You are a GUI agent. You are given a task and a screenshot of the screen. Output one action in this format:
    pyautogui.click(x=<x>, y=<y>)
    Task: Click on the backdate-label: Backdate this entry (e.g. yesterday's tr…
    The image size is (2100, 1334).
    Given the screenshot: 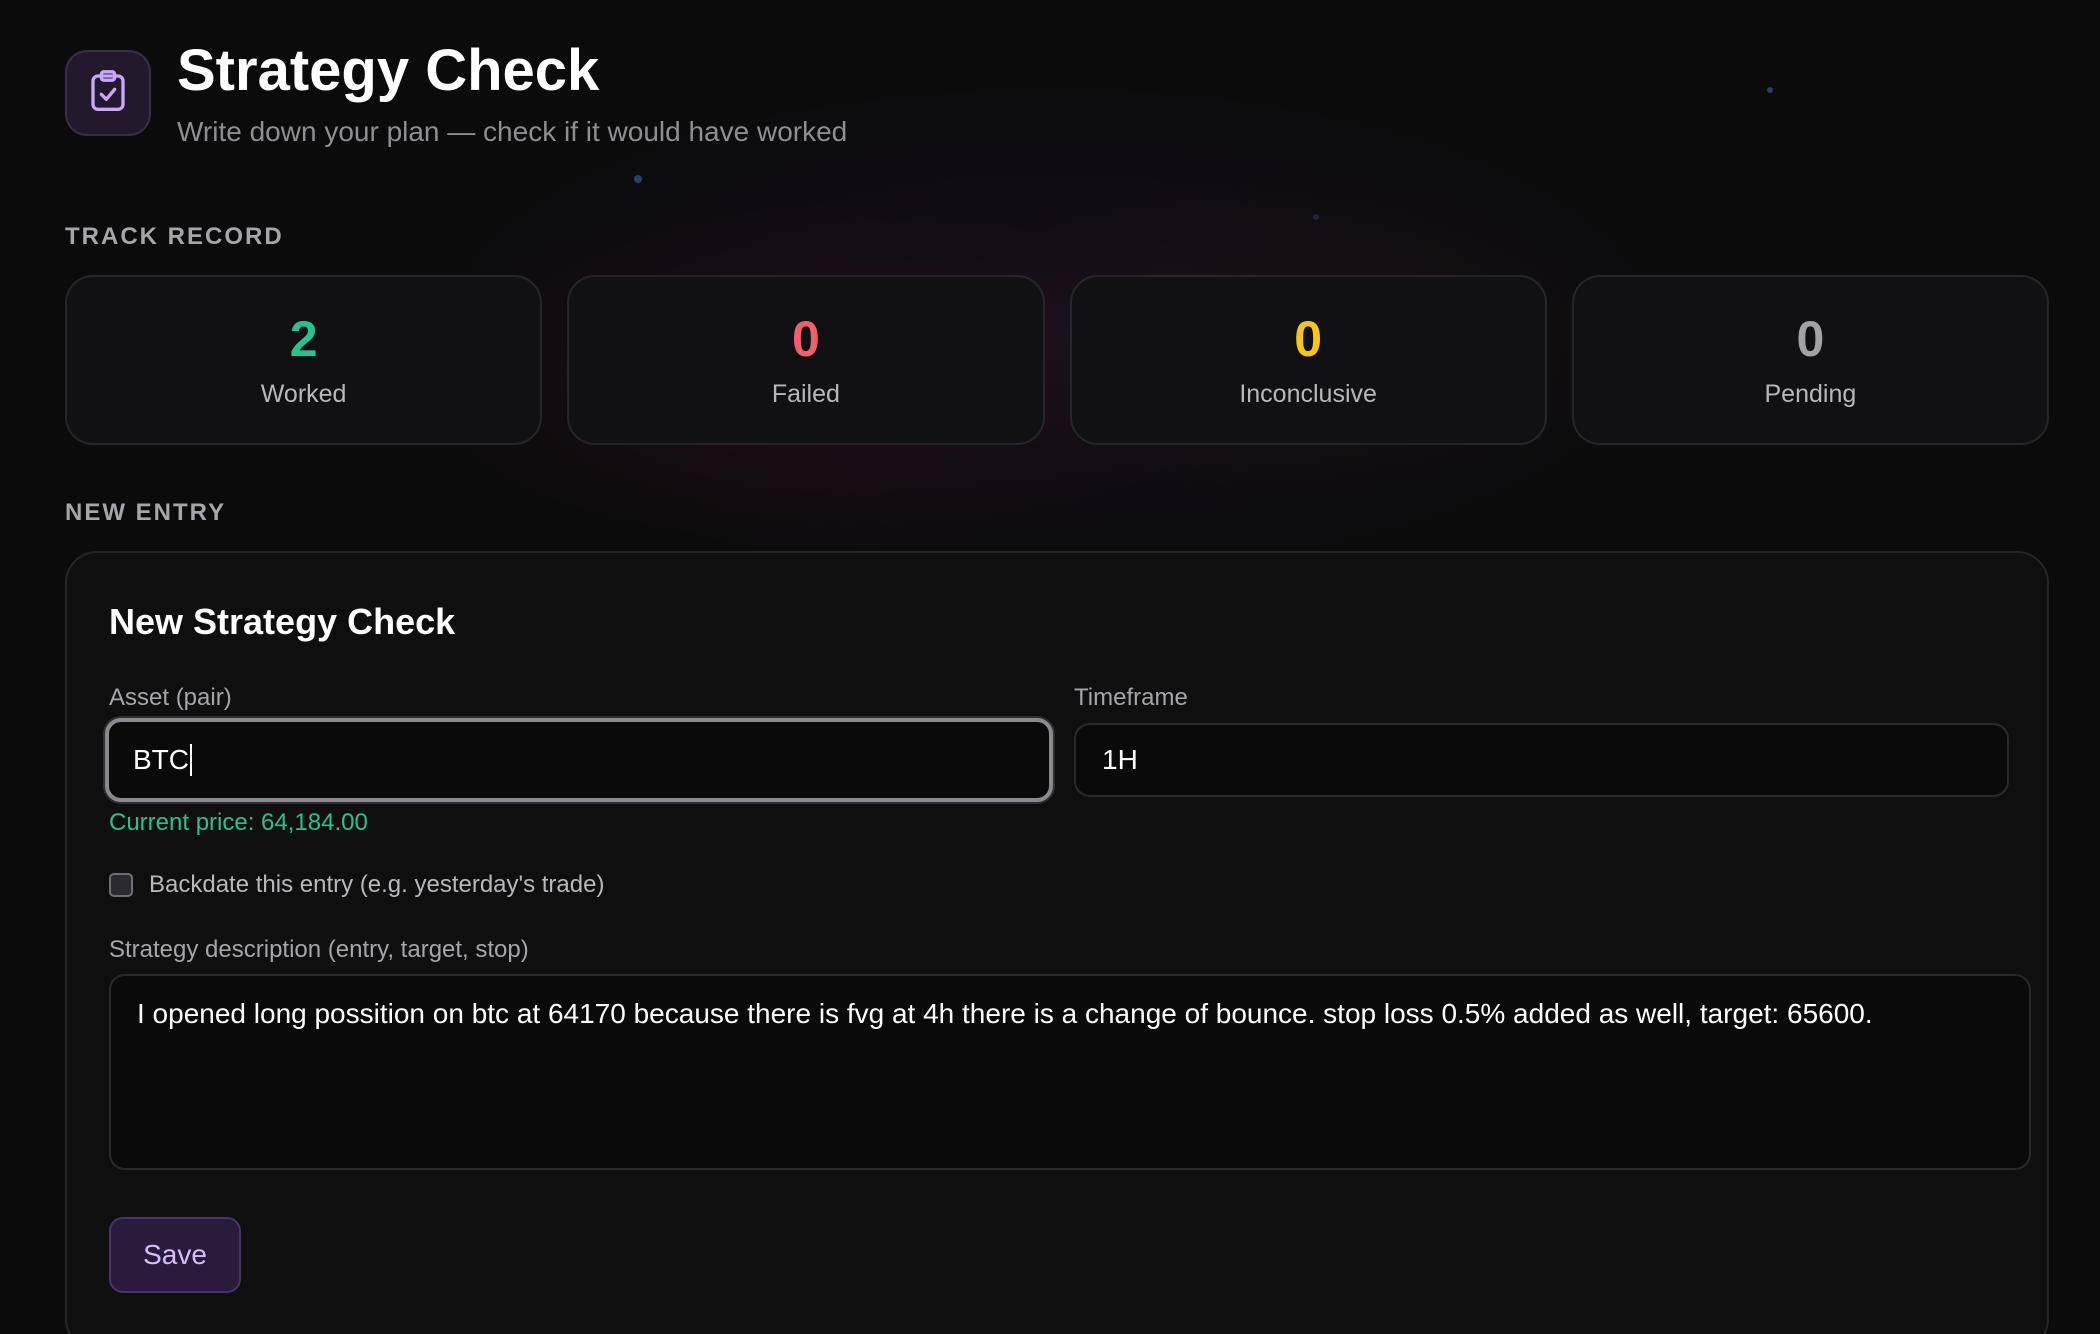 What is the action you would take?
    pyautogui.click(x=377, y=884)
    